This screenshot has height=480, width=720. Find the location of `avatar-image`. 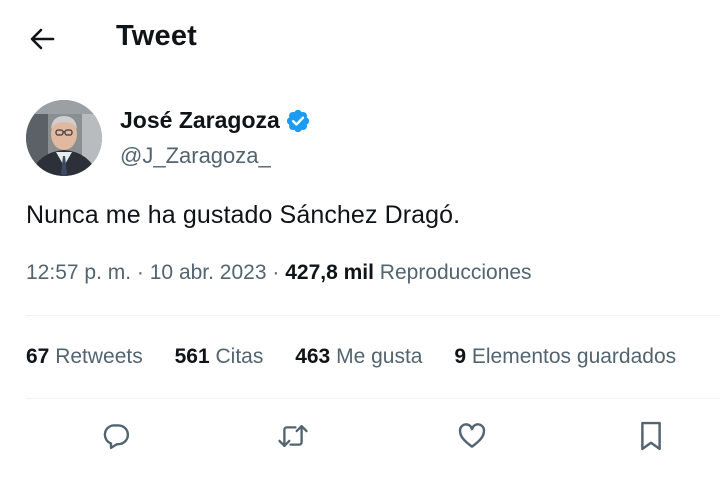

avatar-image is located at coordinates (64, 138).